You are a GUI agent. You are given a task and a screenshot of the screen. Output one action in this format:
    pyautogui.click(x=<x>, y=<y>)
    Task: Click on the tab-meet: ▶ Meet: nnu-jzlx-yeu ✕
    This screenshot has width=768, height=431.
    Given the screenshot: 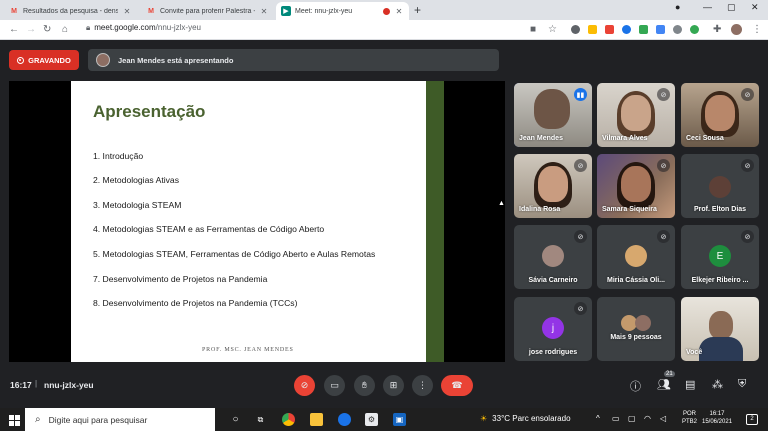 What is the action you would take?
    pyautogui.click(x=342, y=11)
    